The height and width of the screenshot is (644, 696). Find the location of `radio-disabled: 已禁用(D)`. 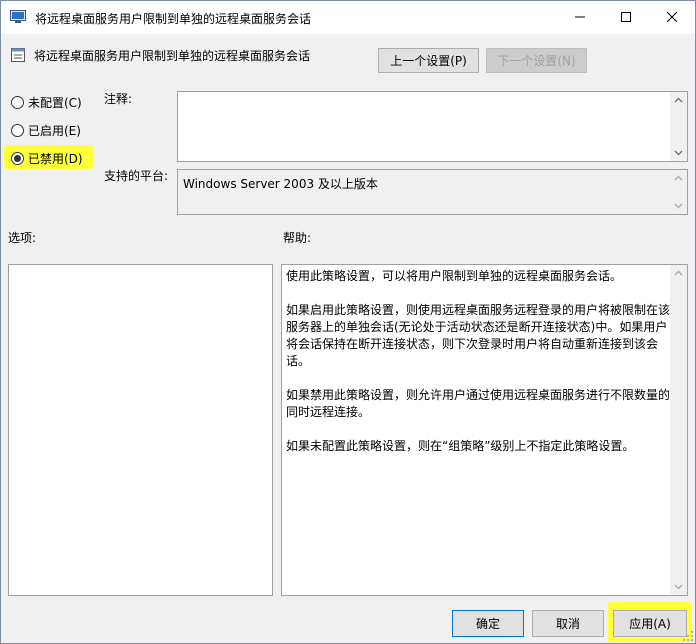

radio-disabled: 已禁用(D) is located at coordinates (47, 158).